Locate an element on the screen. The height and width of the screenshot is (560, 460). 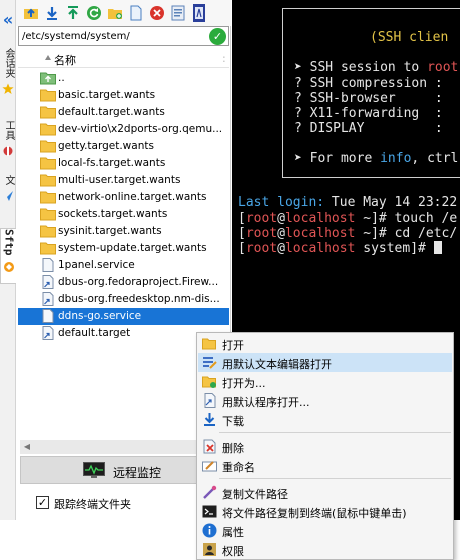
context-menu-item-label: 下载 is located at coordinates (233, 421).